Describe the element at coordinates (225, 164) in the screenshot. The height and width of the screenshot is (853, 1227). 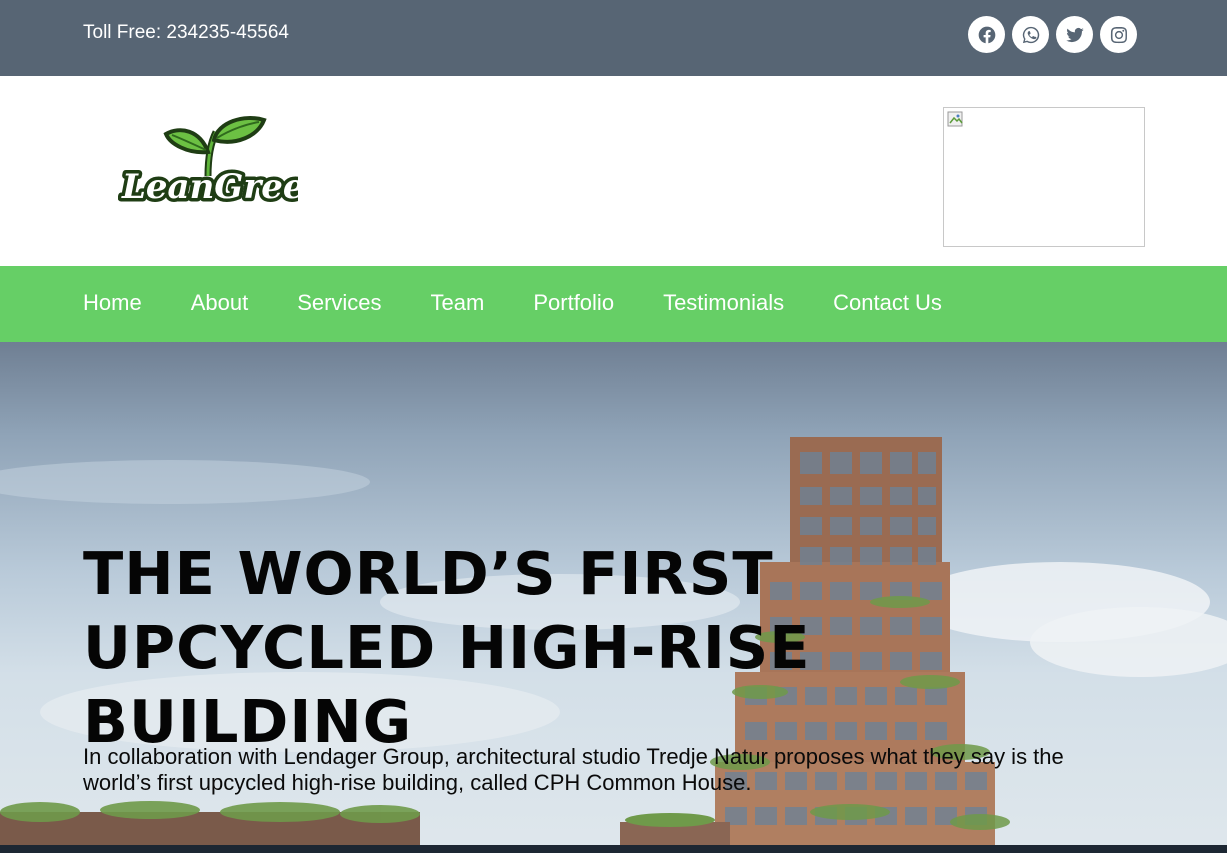
I see `leangreen-logo: LeanGreen LeanGreen` at that location.